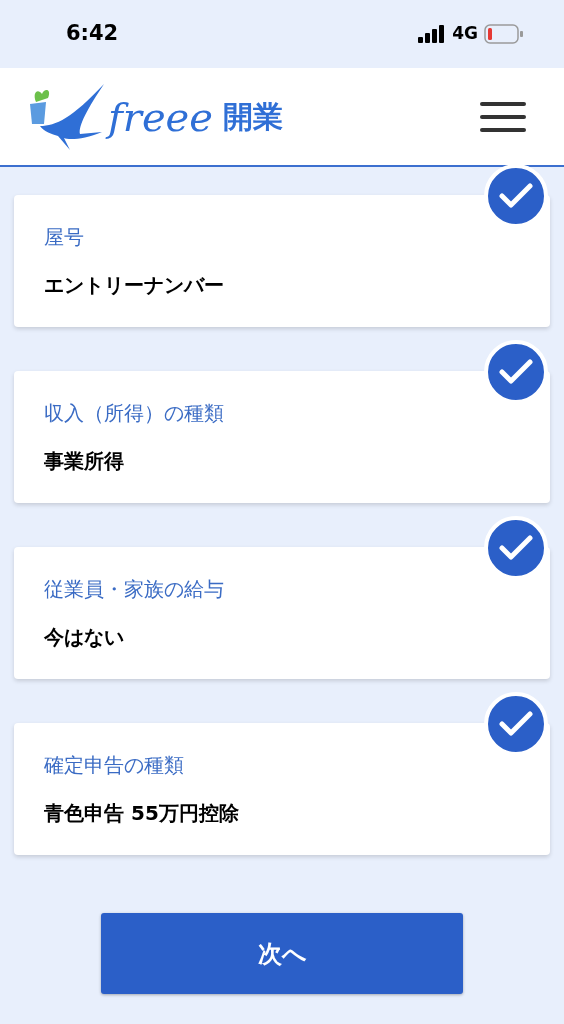 This screenshot has width=564, height=1024. What do you see at coordinates (282, 437) in the screenshot?
I see `summary-card: 収入（所得）の種類 事業所得` at bounding box center [282, 437].